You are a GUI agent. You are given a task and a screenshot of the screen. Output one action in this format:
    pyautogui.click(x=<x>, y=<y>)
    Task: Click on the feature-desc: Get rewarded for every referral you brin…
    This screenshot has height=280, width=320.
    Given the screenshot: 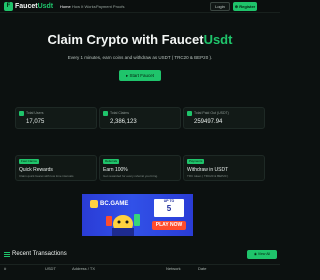 What is the action you would take?
    pyautogui.click(x=131, y=176)
    